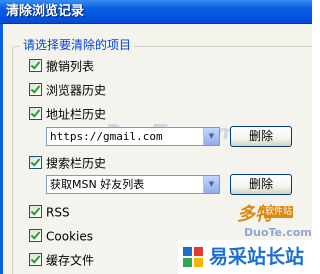 The width and height of the screenshot is (320, 274). I want to click on address-bar-history-checkbox, so click(35, 113).